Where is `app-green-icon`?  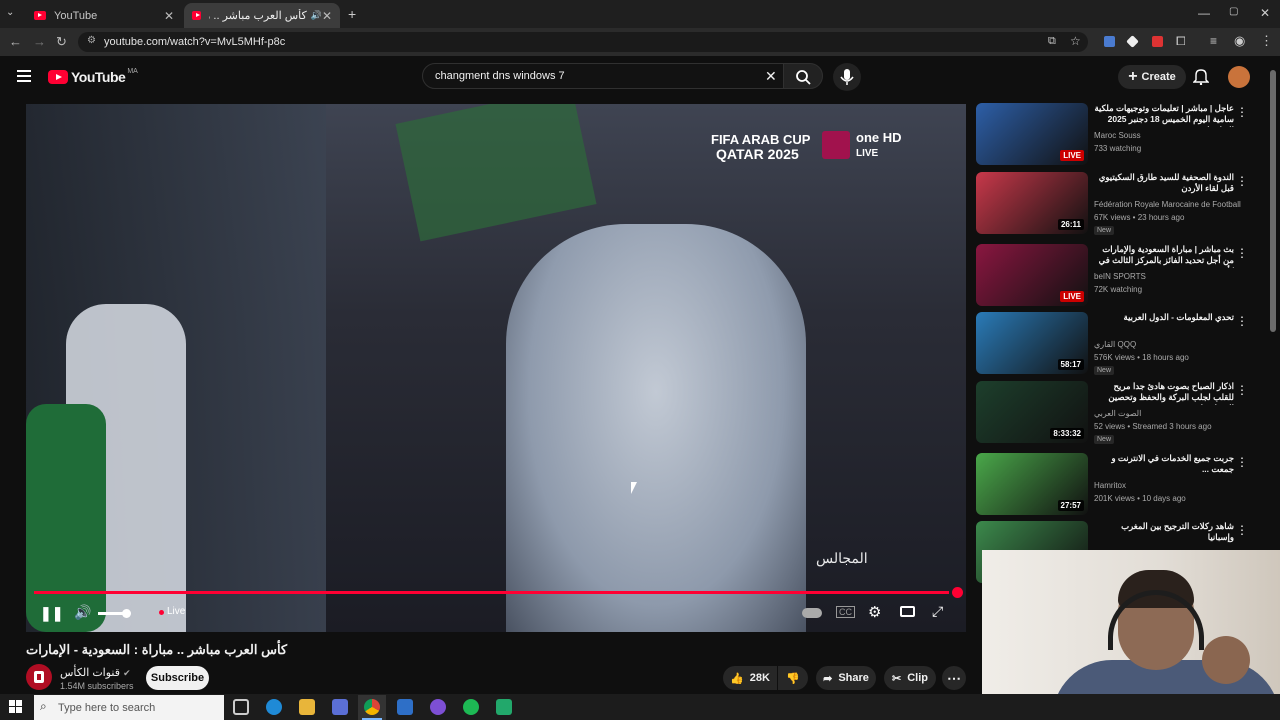
app-green-icon is located at coordinates (504, 707).